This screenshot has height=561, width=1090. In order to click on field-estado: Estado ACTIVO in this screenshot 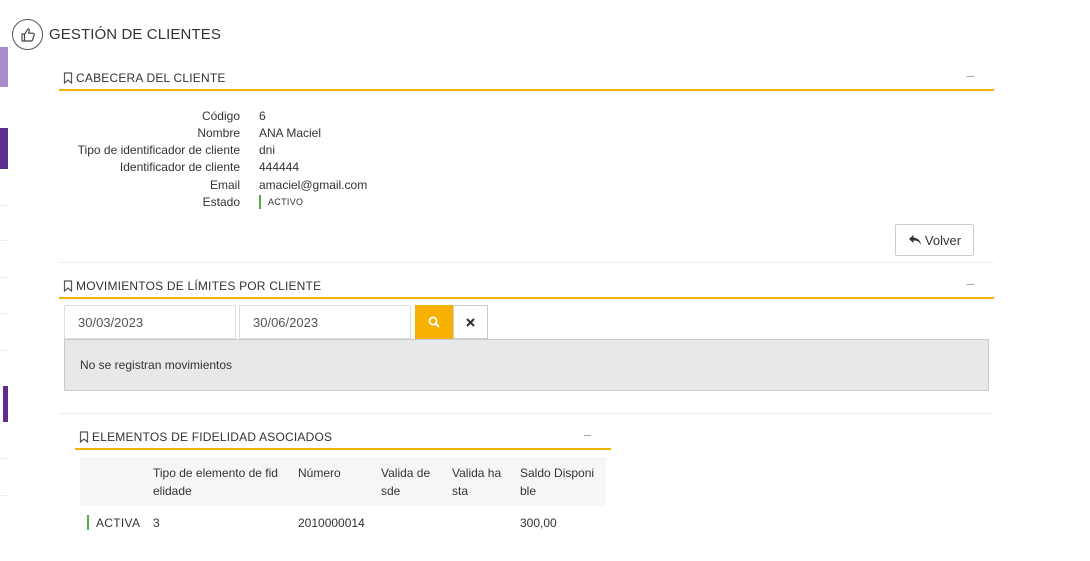, I will do `click(182, 203)`.